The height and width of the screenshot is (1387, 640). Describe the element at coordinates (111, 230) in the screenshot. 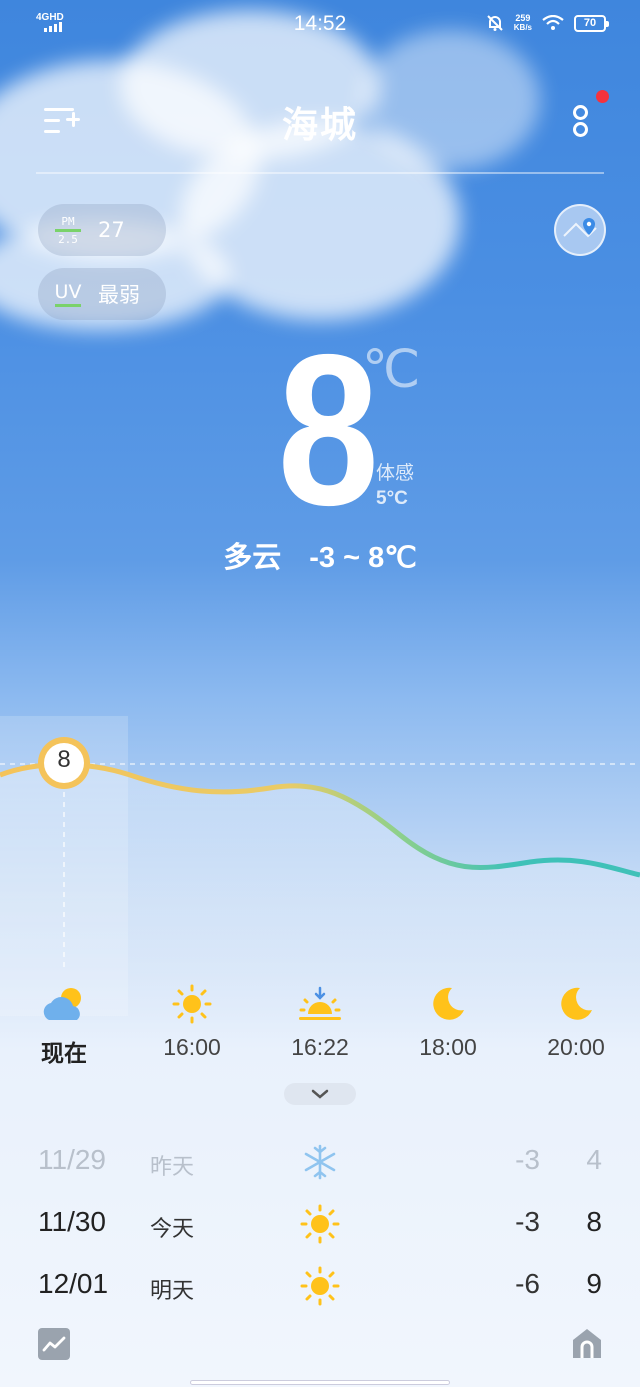

I see `pm25-value: 27` at that location.